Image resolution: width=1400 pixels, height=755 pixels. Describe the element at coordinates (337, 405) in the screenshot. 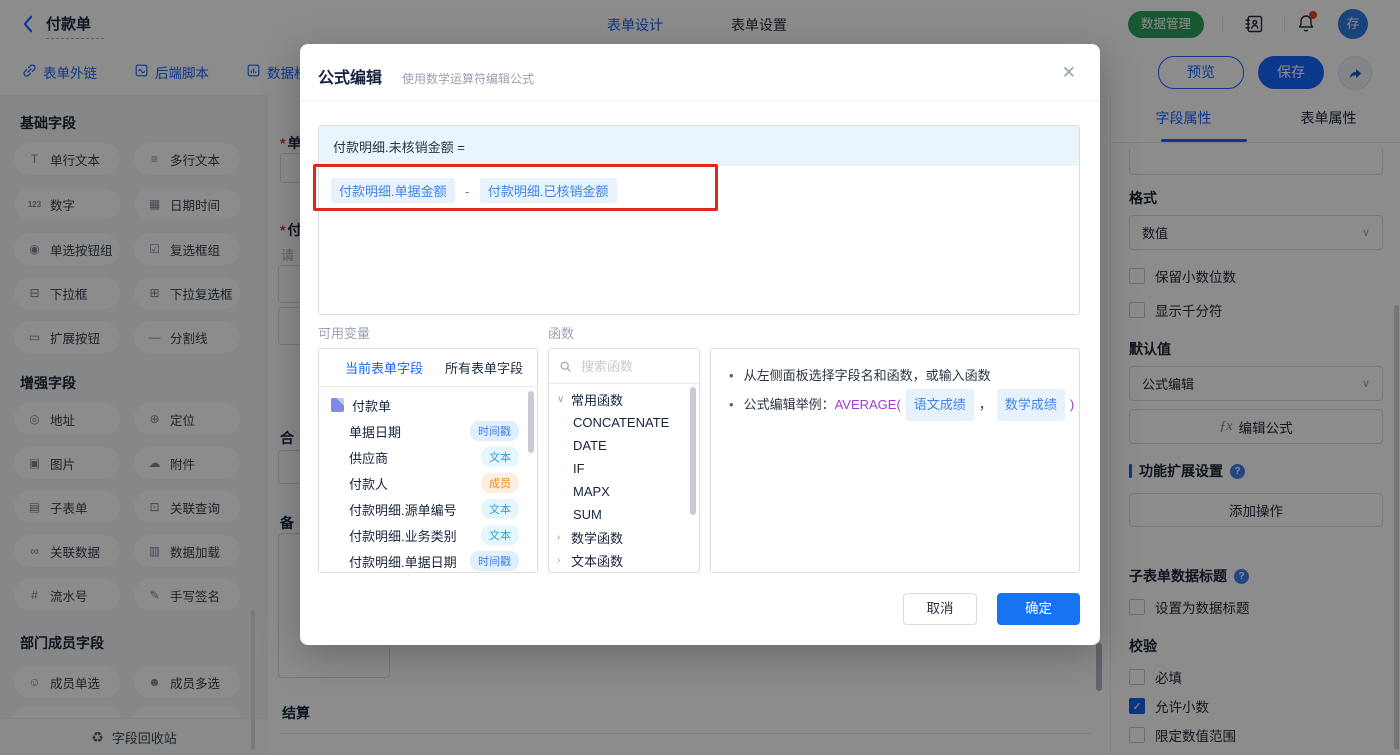

I see `form-doc-icon` at that location.